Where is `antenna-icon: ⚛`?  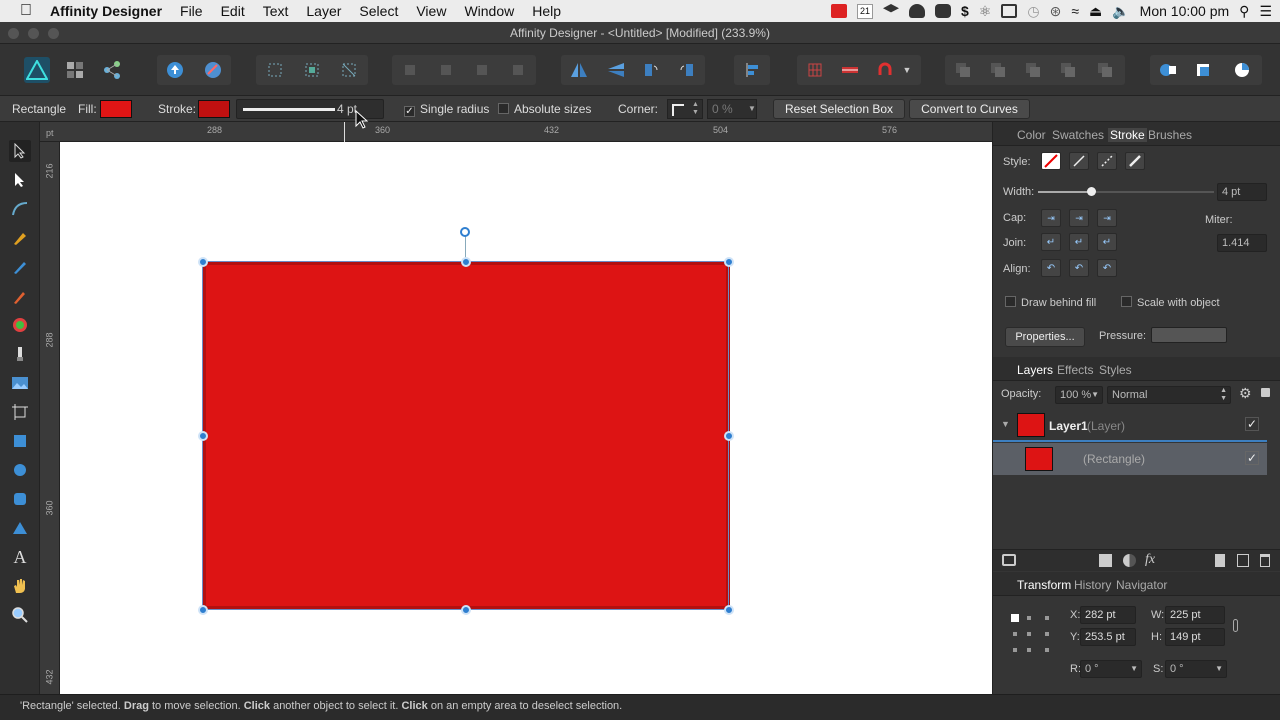
antenna-icon: ⚛ is located at coordinates (985, 11).